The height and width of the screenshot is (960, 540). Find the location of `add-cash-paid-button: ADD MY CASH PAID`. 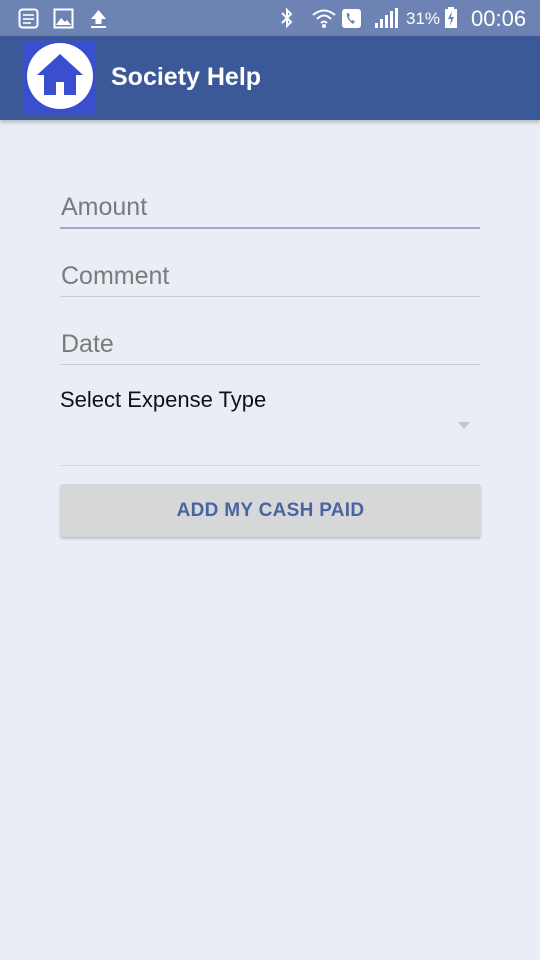

add-cash-paid-button: ADD MY CASH PAID is located at coordinates (270, 510).